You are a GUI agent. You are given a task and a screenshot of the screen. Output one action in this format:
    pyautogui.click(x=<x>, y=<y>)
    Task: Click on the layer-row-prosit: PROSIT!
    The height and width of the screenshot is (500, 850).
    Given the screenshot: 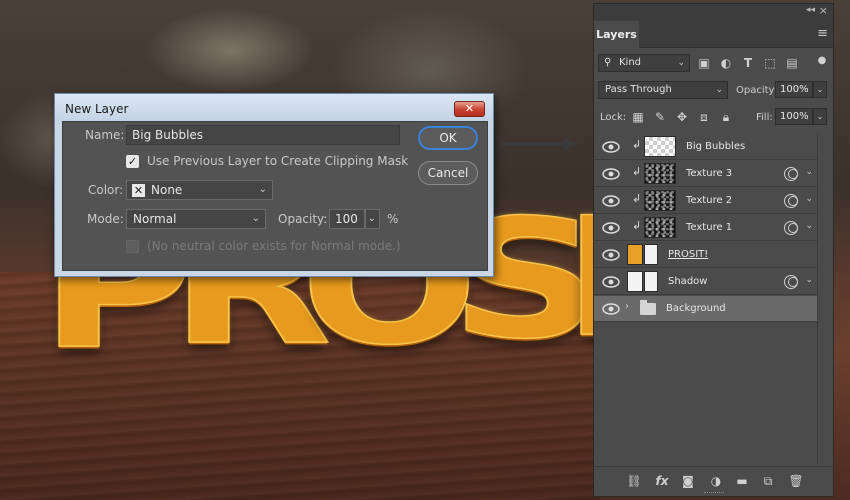 What is the action you would take?
    pyautogui.click(x=706, y=255)
    